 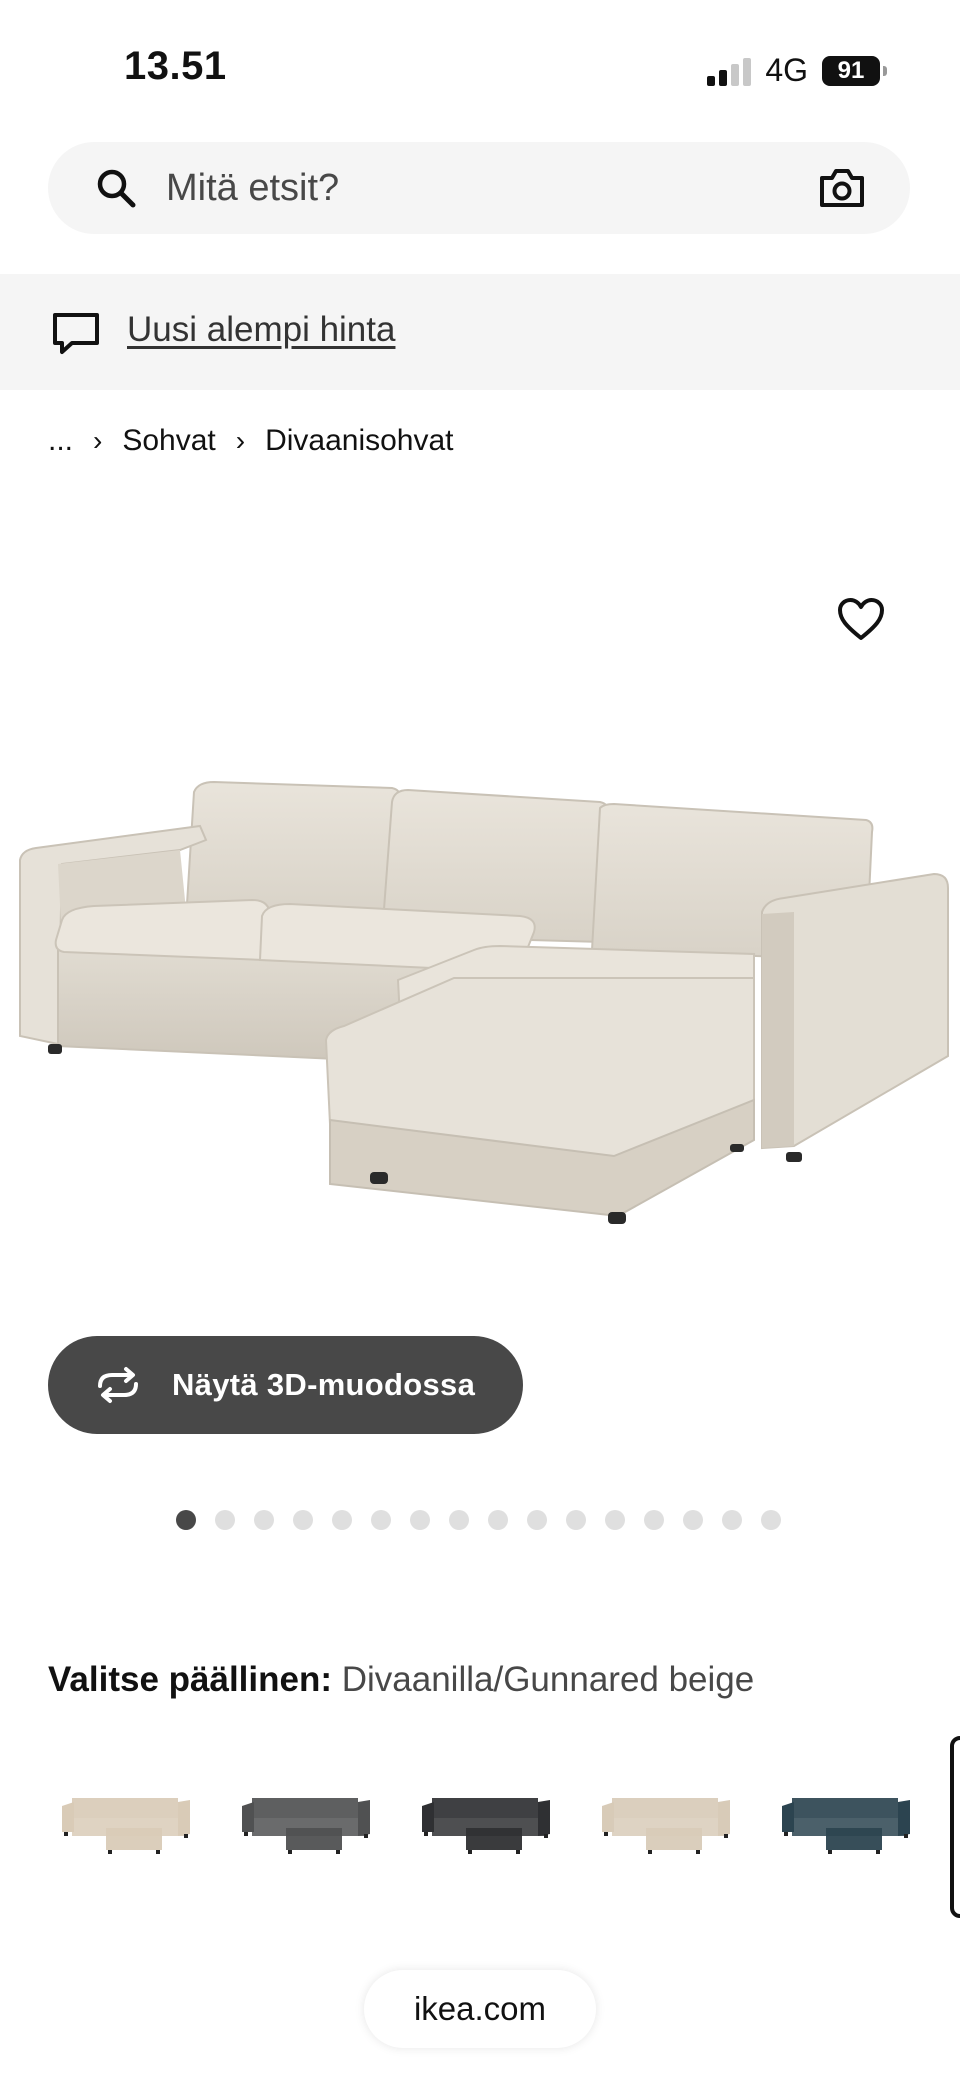 What do you see at coordinates (261, 330) in the screenshot?
I see `notice-link: Uusi alempi hinta` at bounding box center [261, 330].